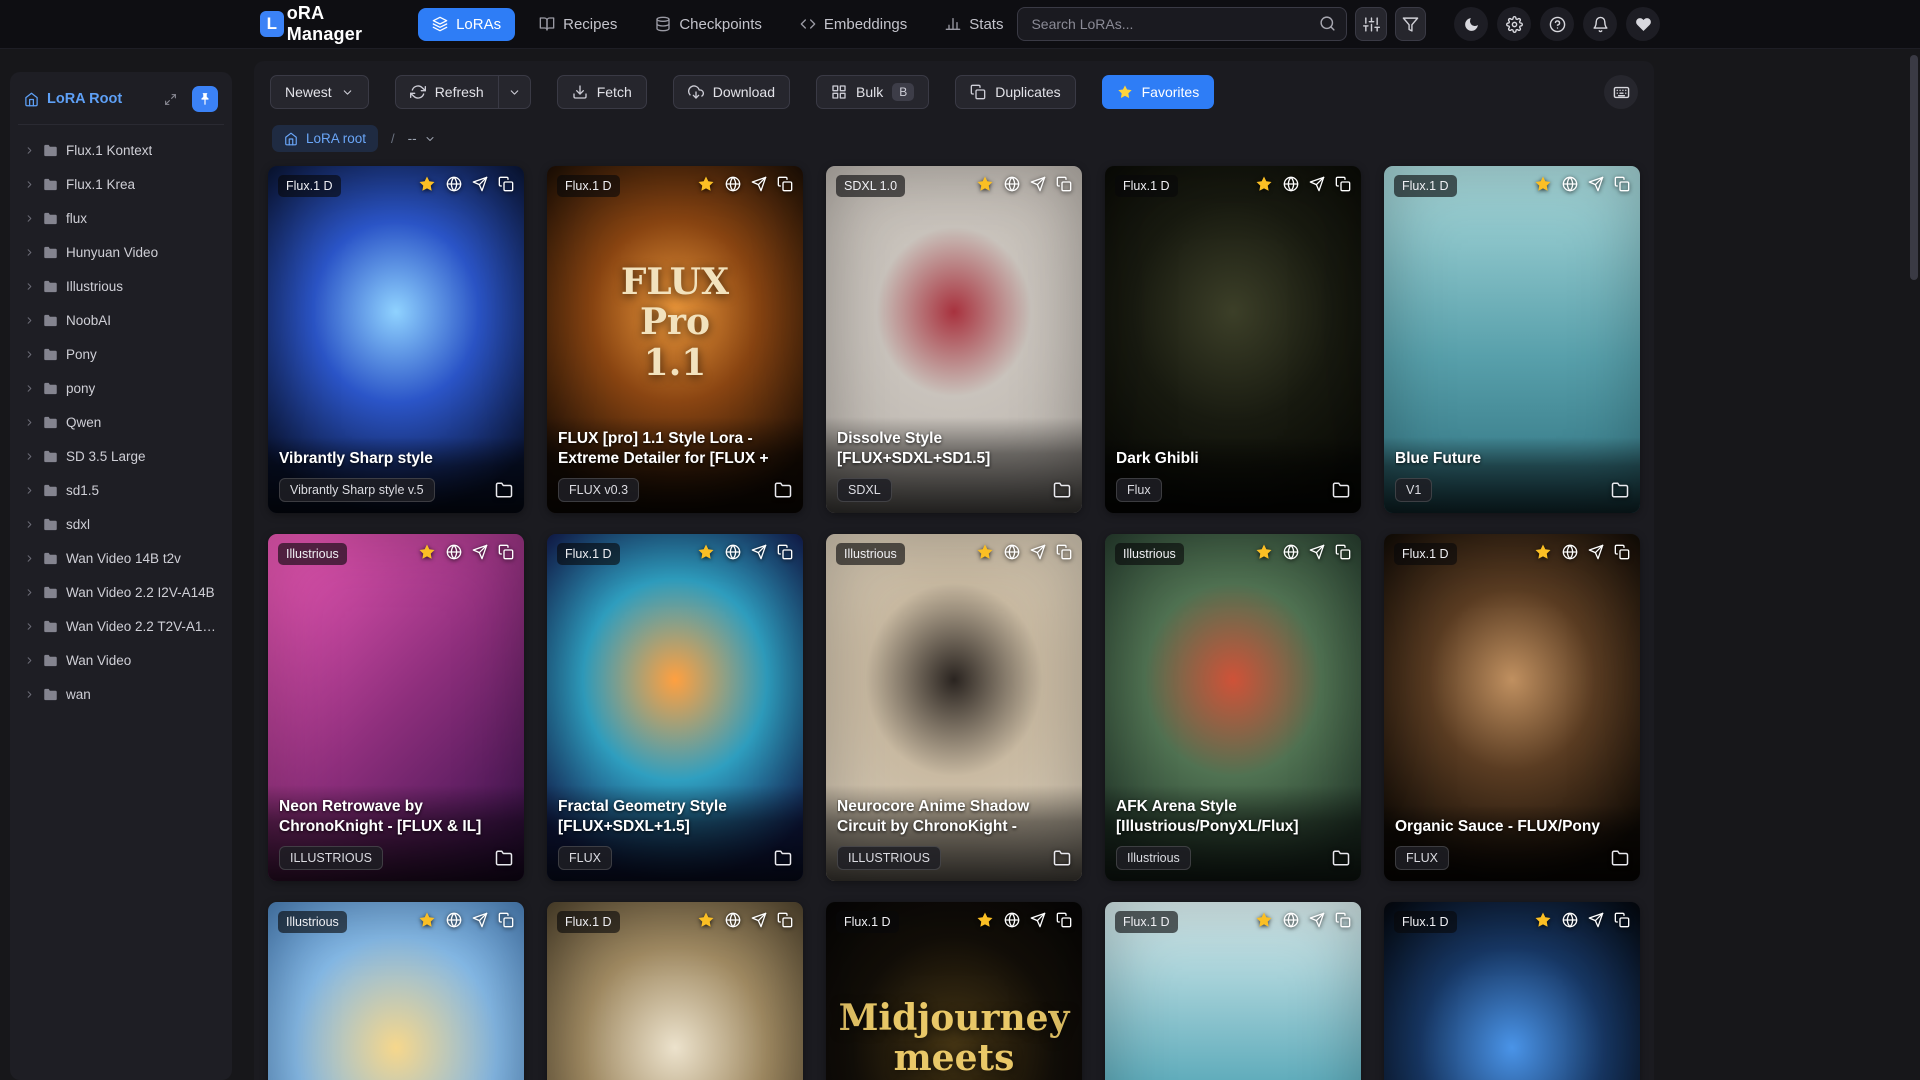 The height and width of the screenshot is (1080, 1920). What do you see at coordinates (1139, 490) in the screenshot?
I see `version-pill: Flux` at bounding box center [1139, 490].